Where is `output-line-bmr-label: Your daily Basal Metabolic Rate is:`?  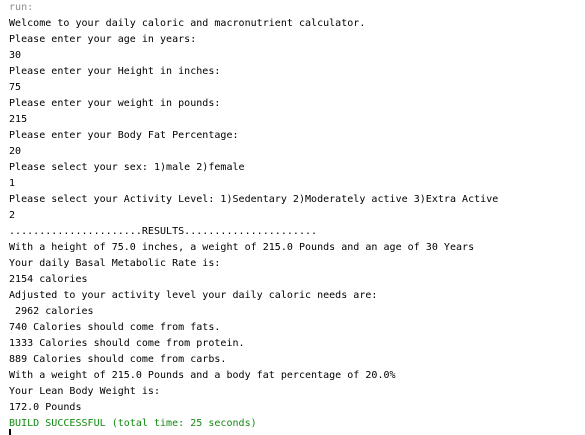 output-line-bmr-label: Your daily Basal Metabolic Rate is: is located at coordinates (115, 263).